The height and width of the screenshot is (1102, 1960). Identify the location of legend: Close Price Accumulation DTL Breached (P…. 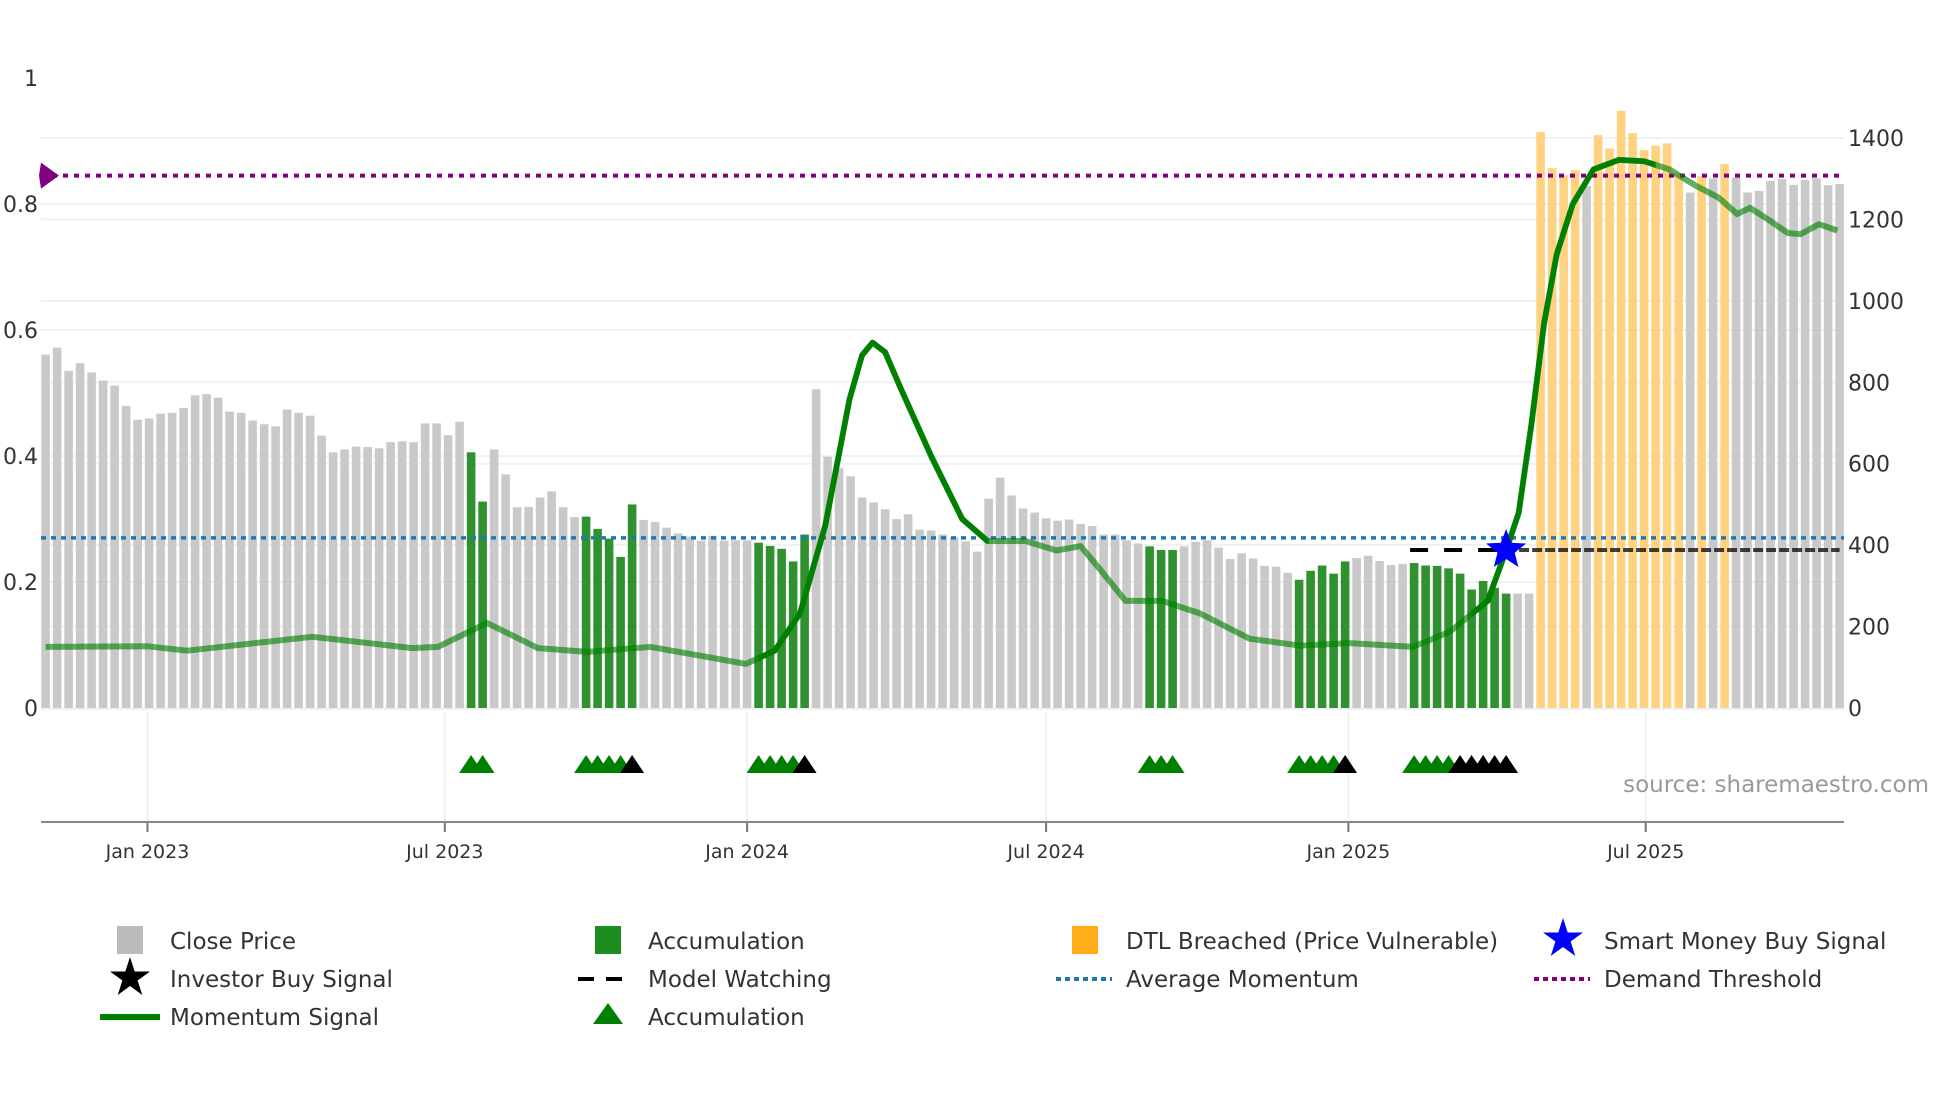
(993, 974).